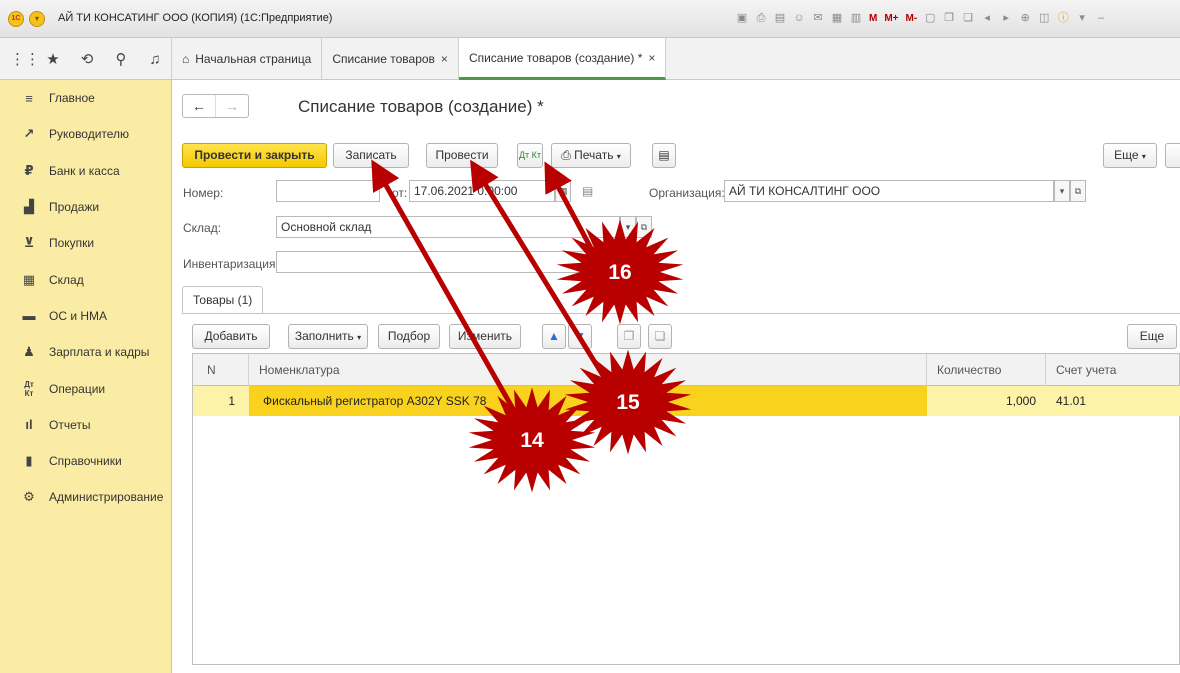 The width and height of the screenshot is (1180, 673). Describe the element at coordinates (664, 155) in the screenshot. I see `structure-icon: ▤` at that location.